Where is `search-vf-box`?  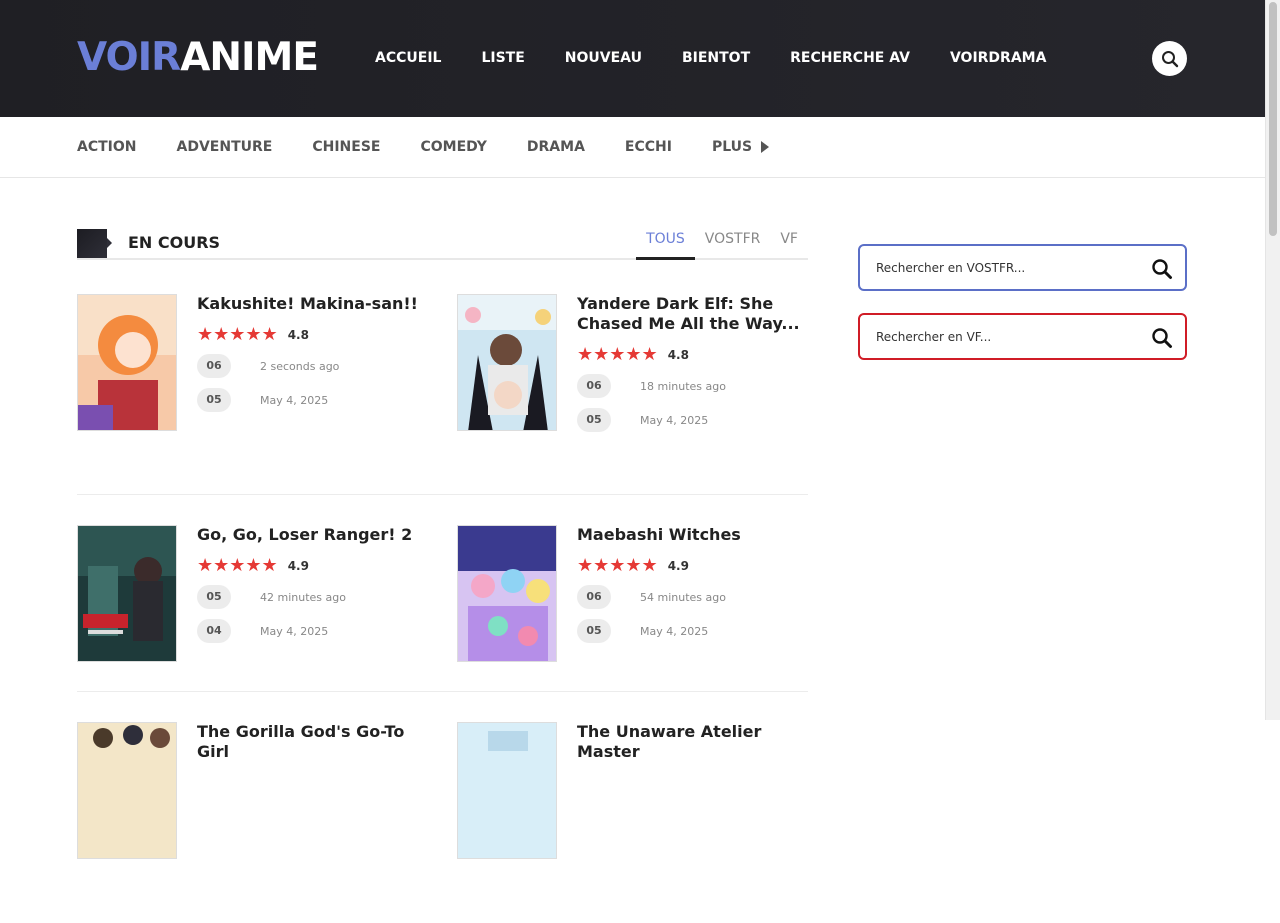
search-vf-box is located at coordinates (1022, 336).